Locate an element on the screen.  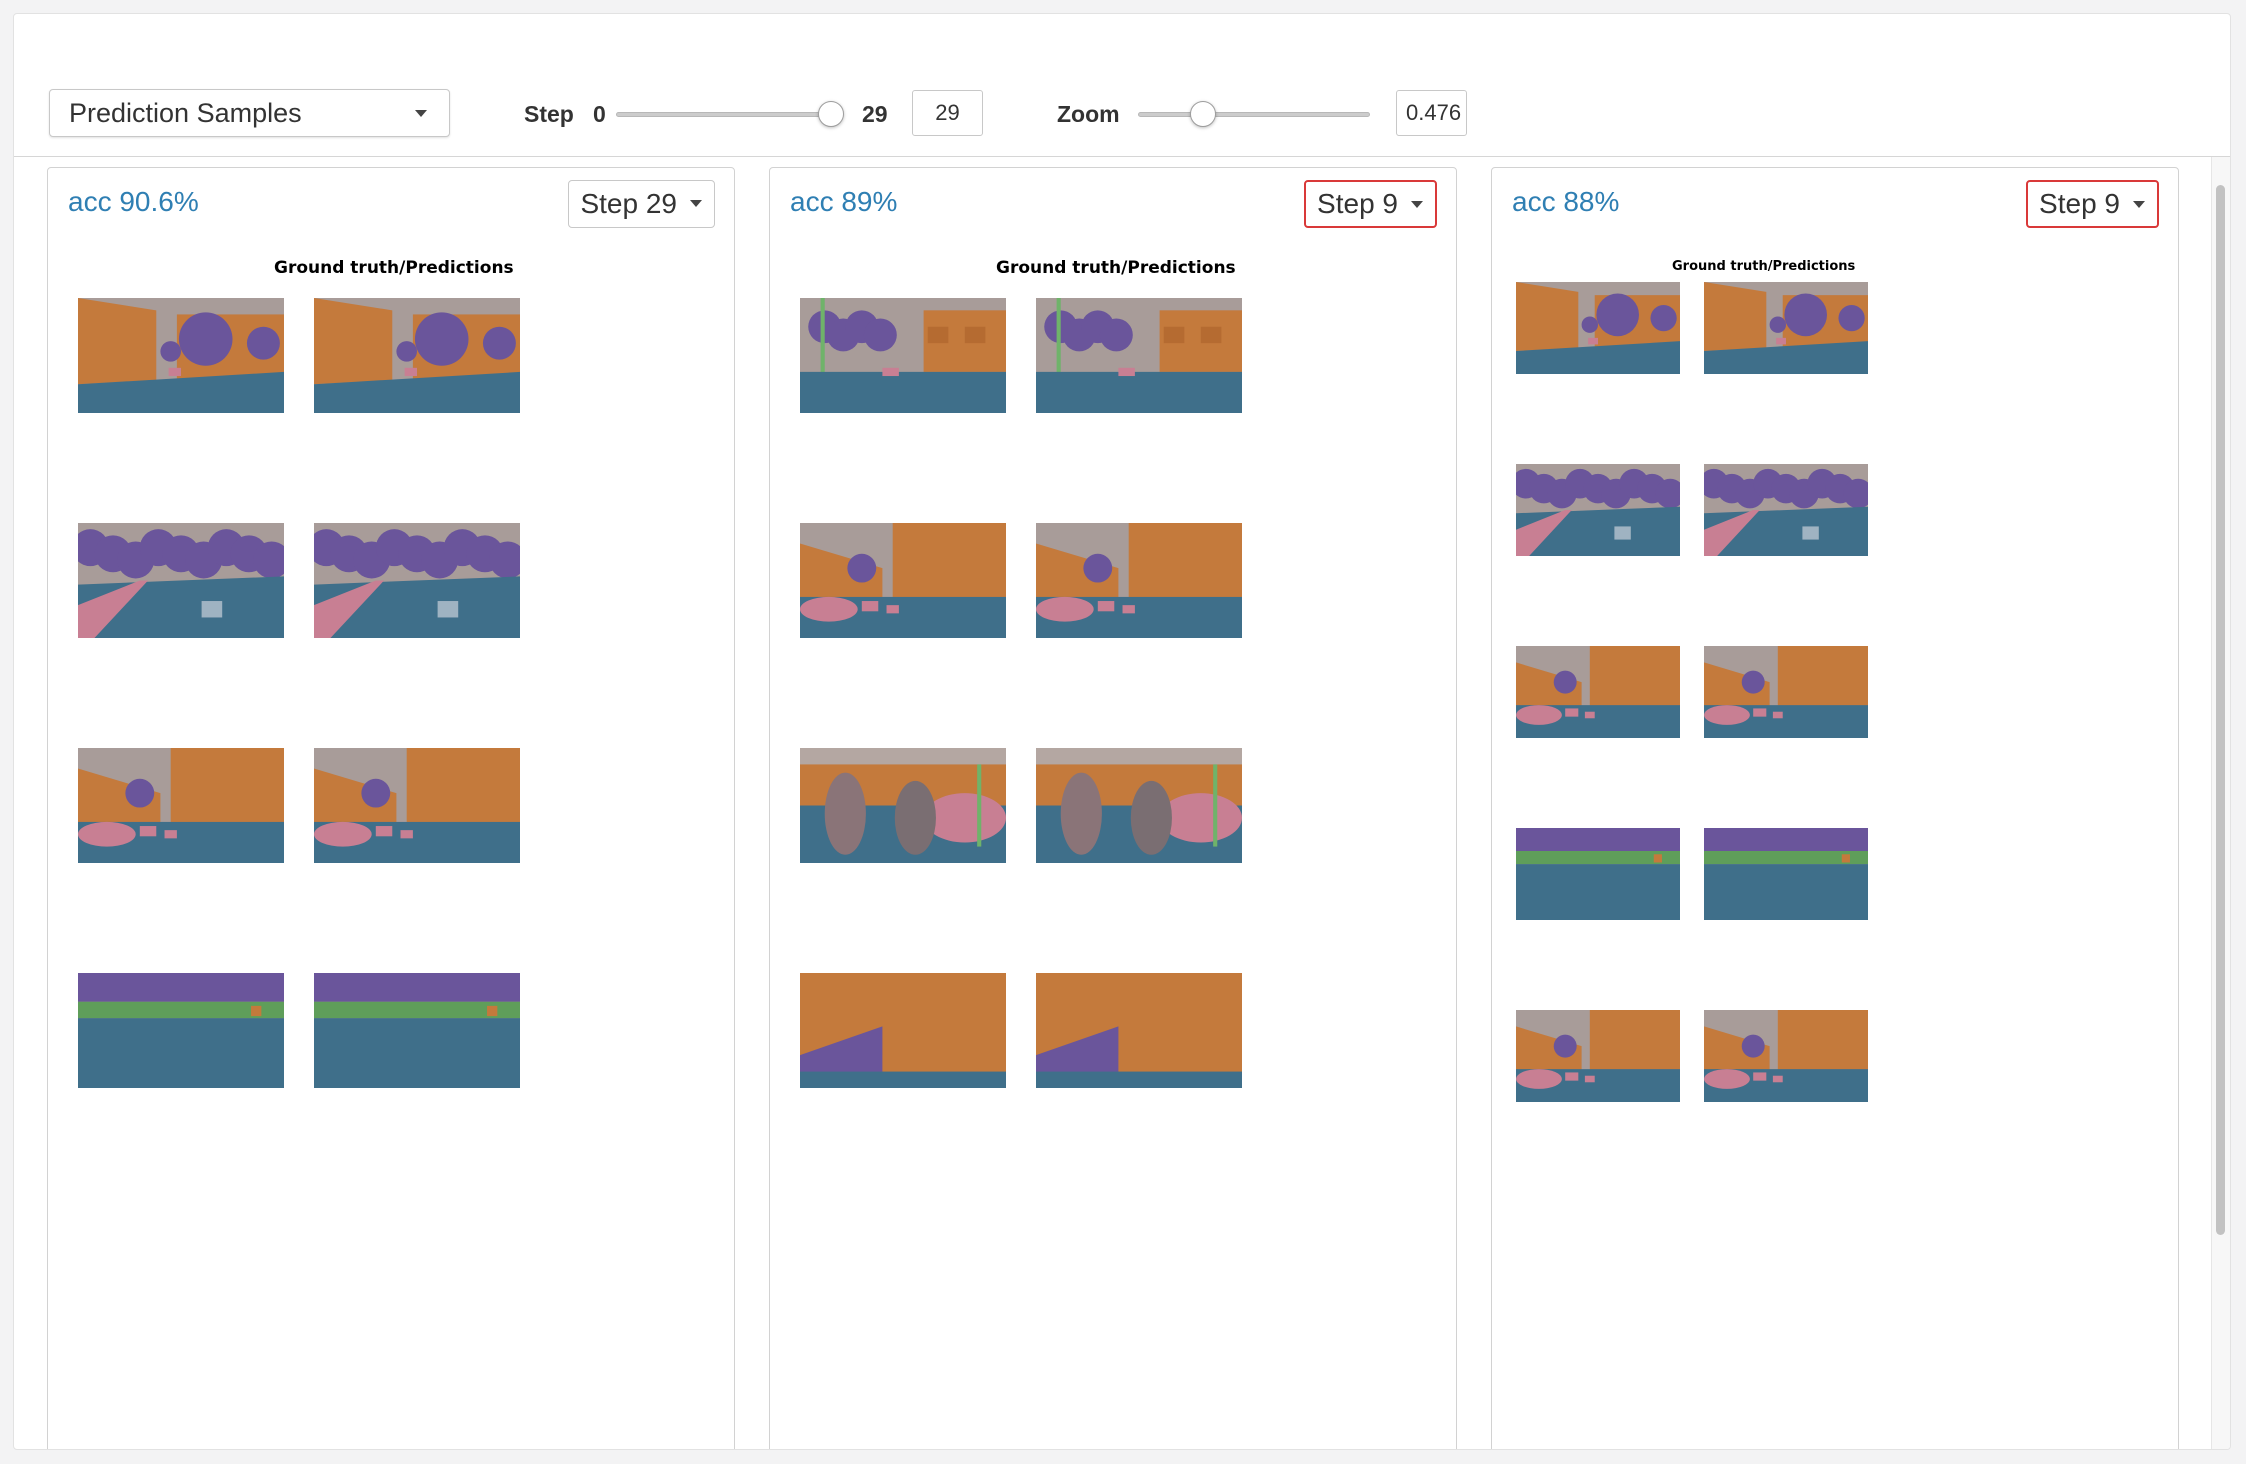
panel-type-select: Prediction Samples is located at coordinates (249, 113).